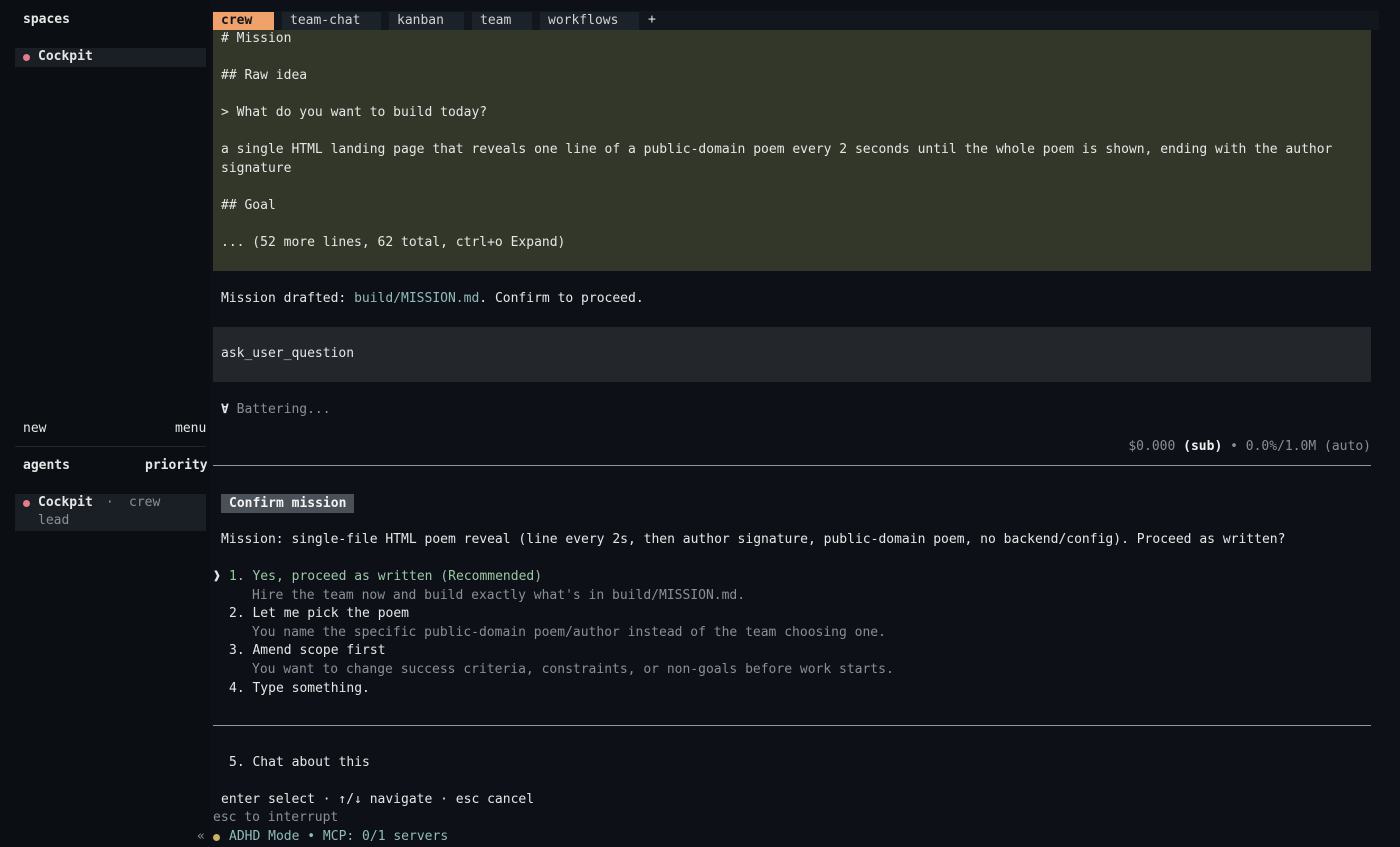 The width and height of the screenshot is (1400, 847). Describe the element at coordinates (65, 56) in the screenshot. I see `space-item-label: Cockpit` at that location.